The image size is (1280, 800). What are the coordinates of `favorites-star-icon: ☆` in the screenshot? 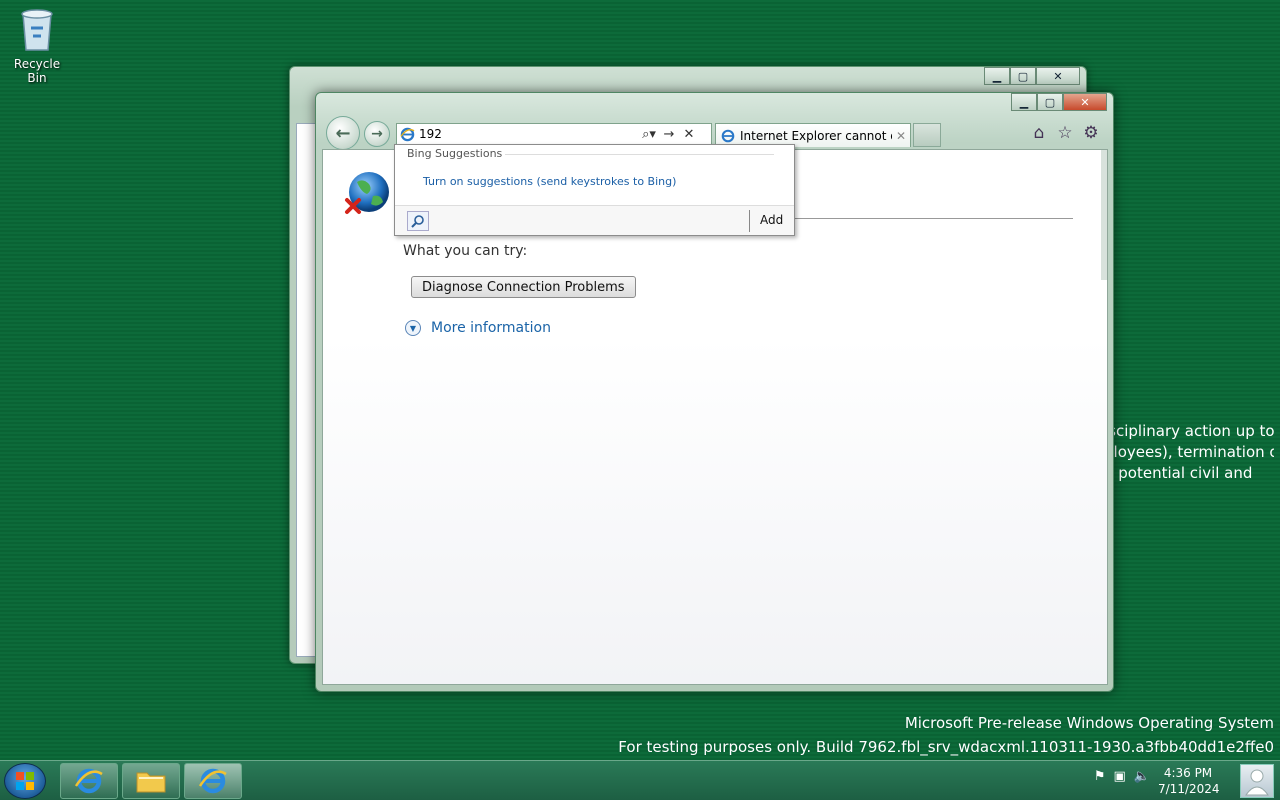 It's located at (1065, 133).